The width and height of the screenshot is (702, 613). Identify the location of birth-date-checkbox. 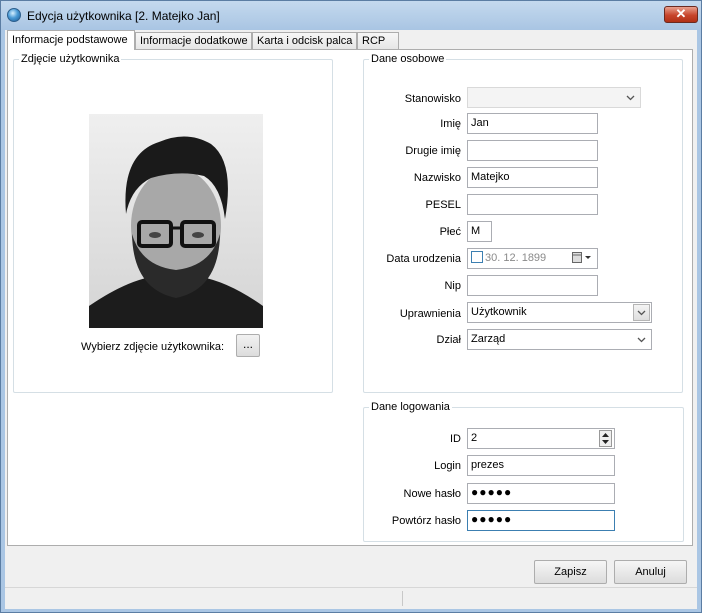
(477, 257).